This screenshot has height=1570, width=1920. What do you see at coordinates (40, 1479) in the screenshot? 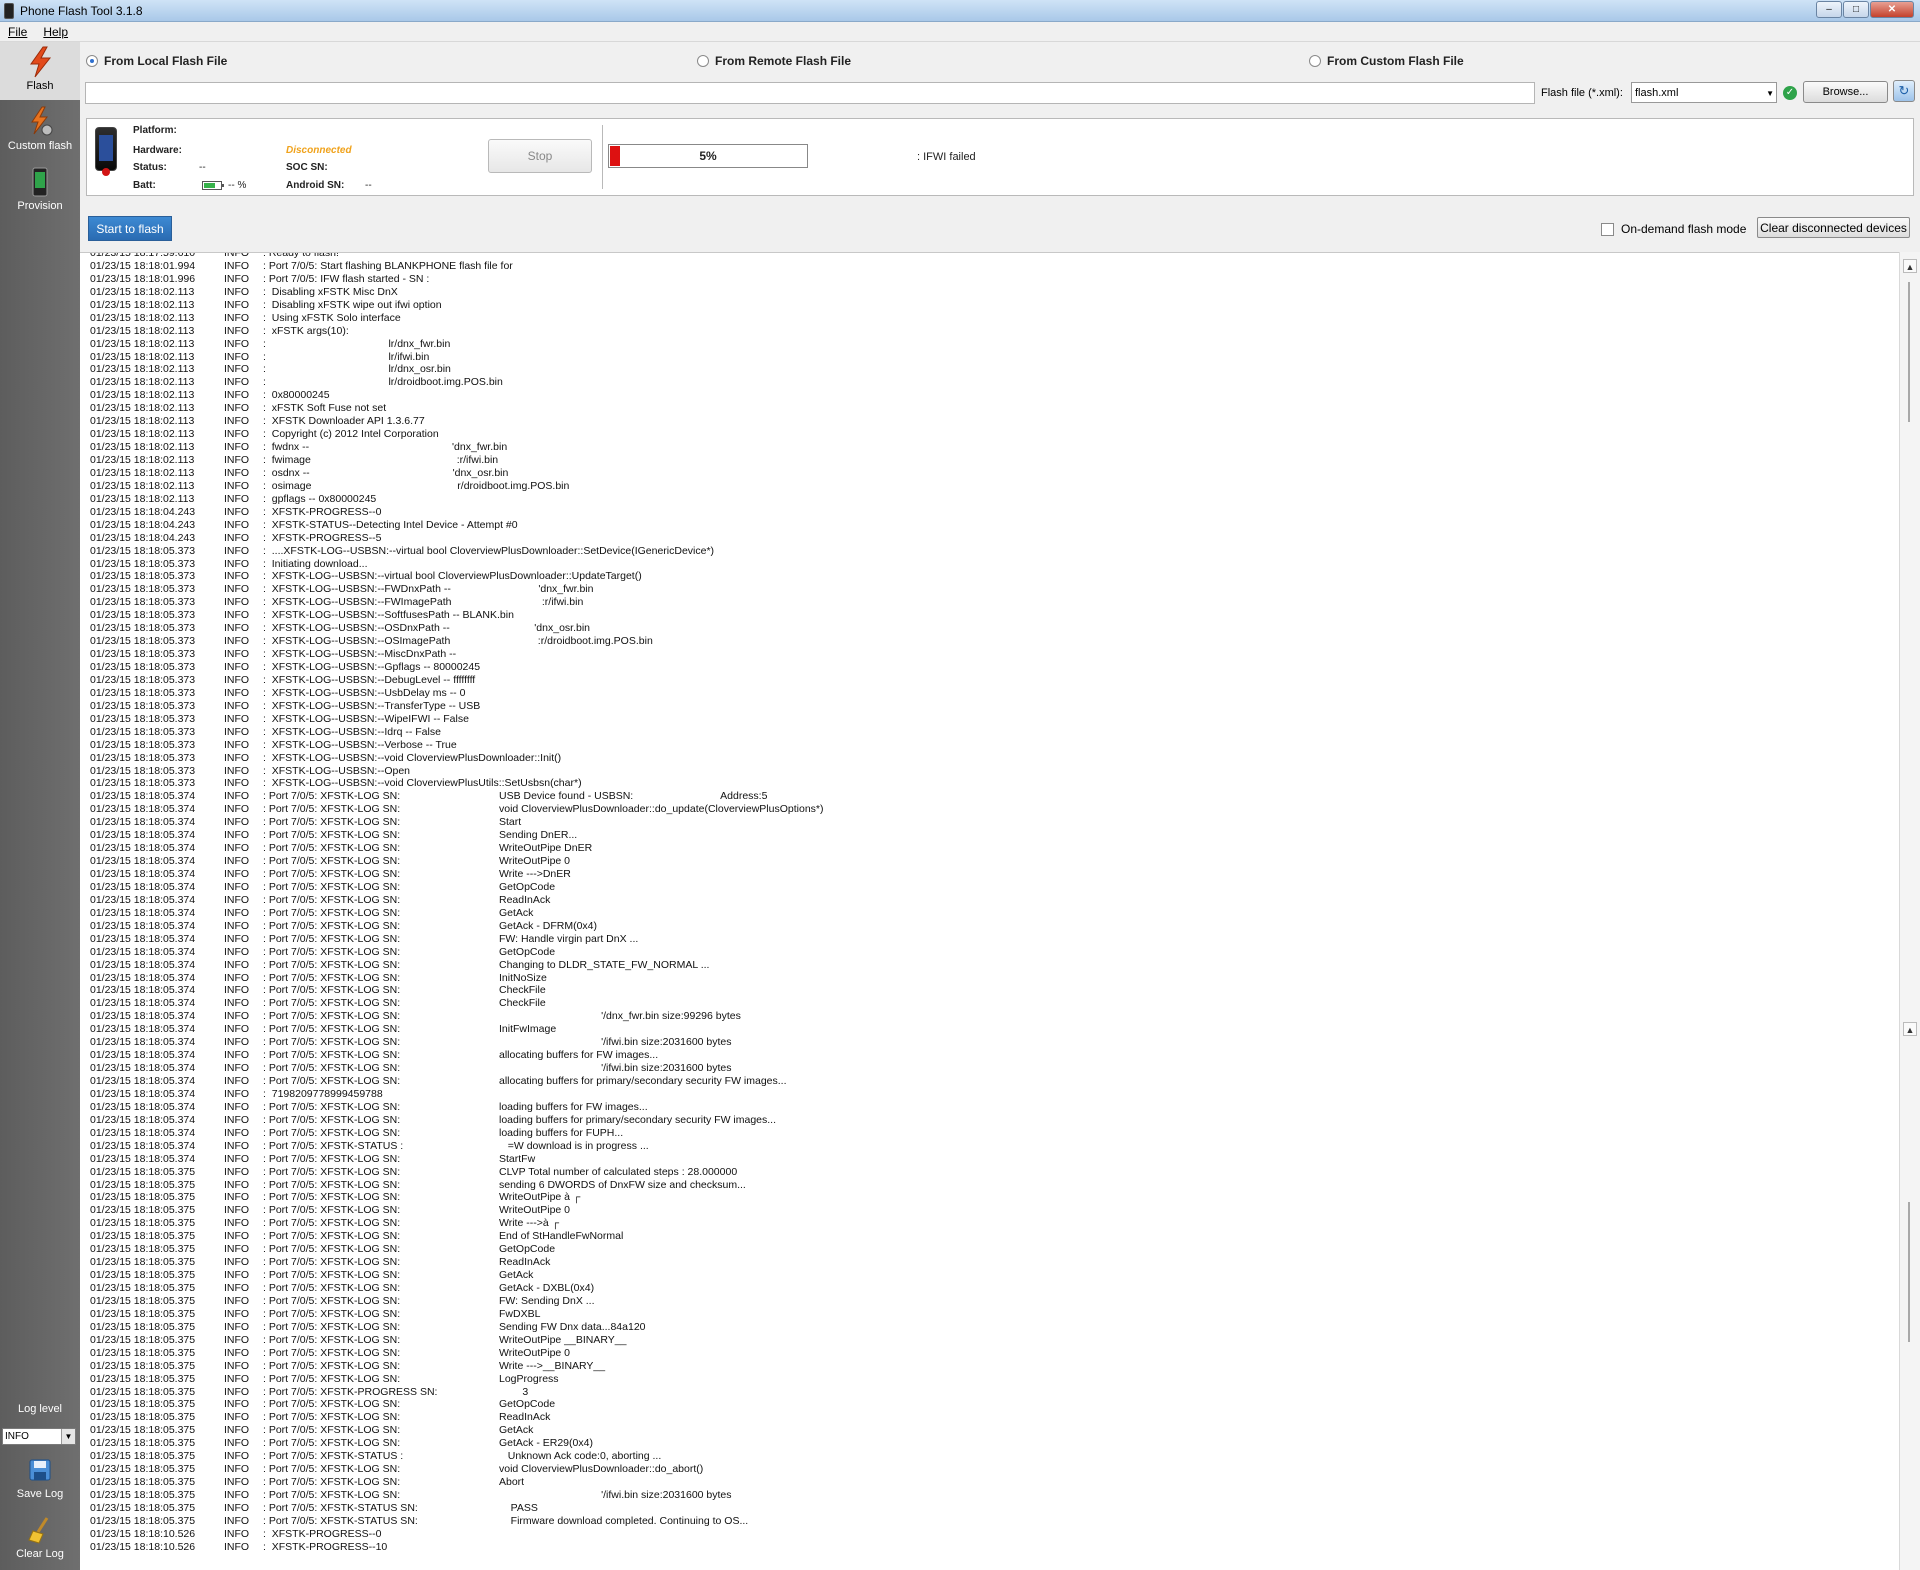
I see `save-log-button: Save Log` at bounding box center [40, 1479].